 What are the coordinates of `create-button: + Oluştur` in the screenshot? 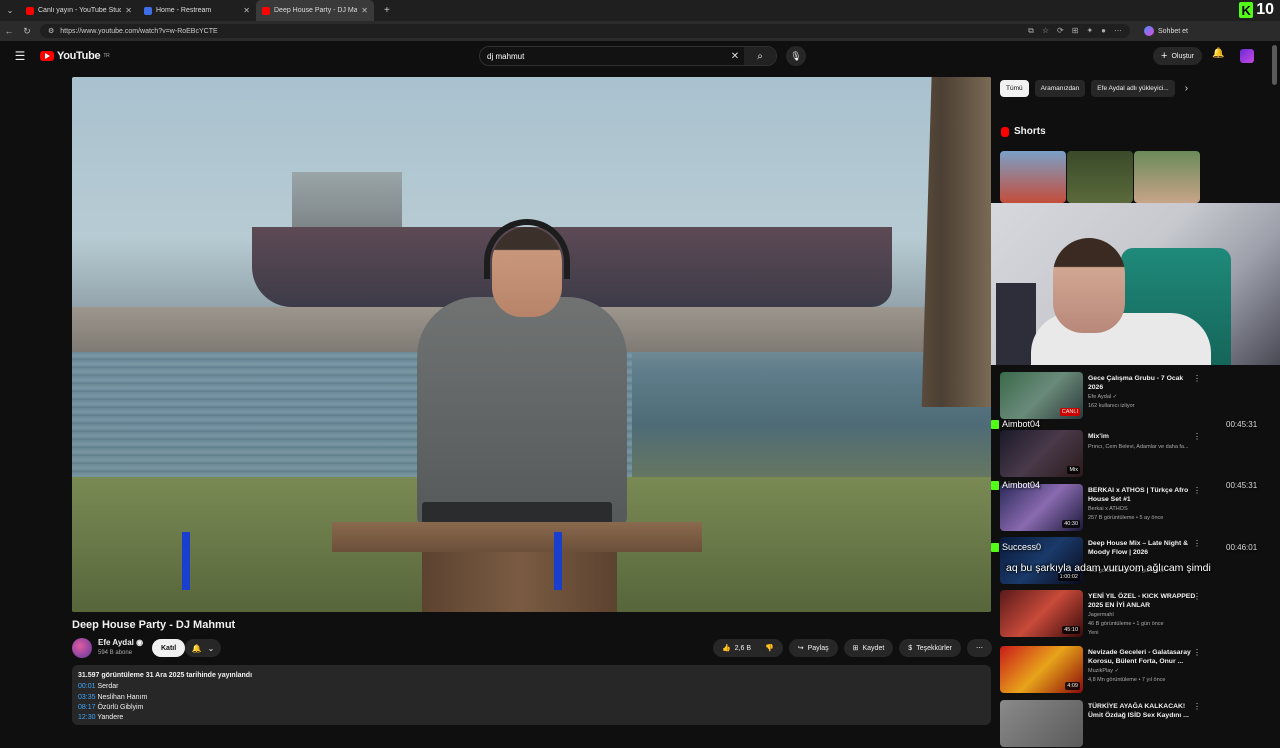 It's located at (1177, 56).